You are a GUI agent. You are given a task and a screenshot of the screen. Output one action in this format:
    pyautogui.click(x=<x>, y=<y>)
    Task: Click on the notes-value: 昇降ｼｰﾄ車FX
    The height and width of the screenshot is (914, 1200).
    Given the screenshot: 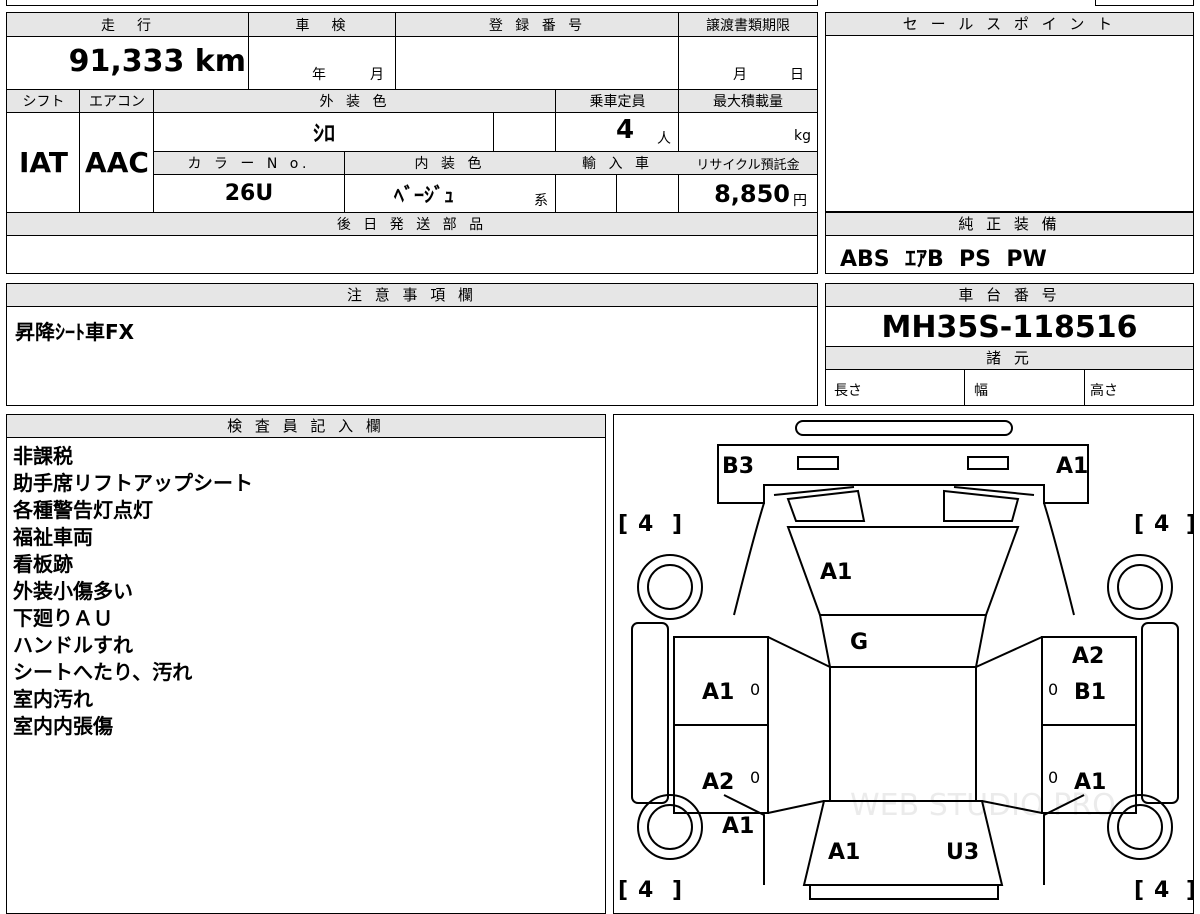 What is the action you would take?
    pyautogui.click(x=75, y=332)
    